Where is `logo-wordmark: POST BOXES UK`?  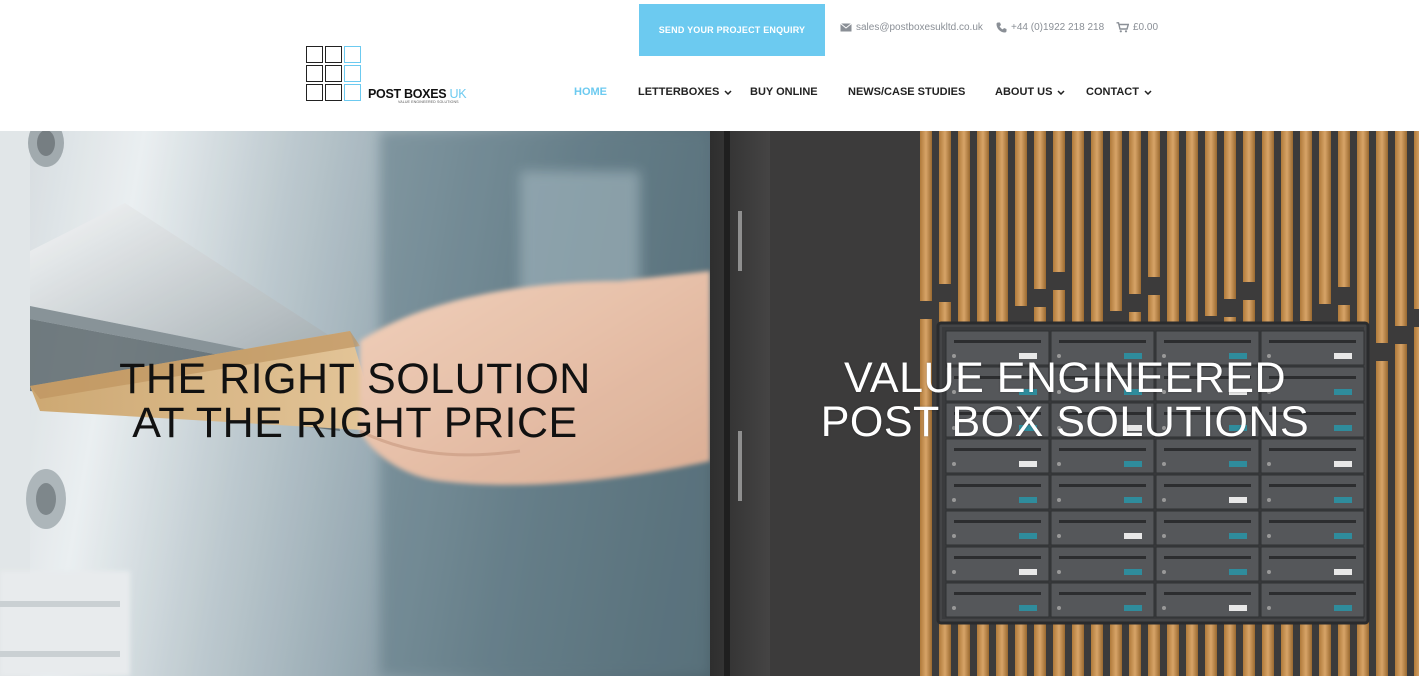
logo-wordmark: POST BOXES UK is located at coordinates (417, 94).